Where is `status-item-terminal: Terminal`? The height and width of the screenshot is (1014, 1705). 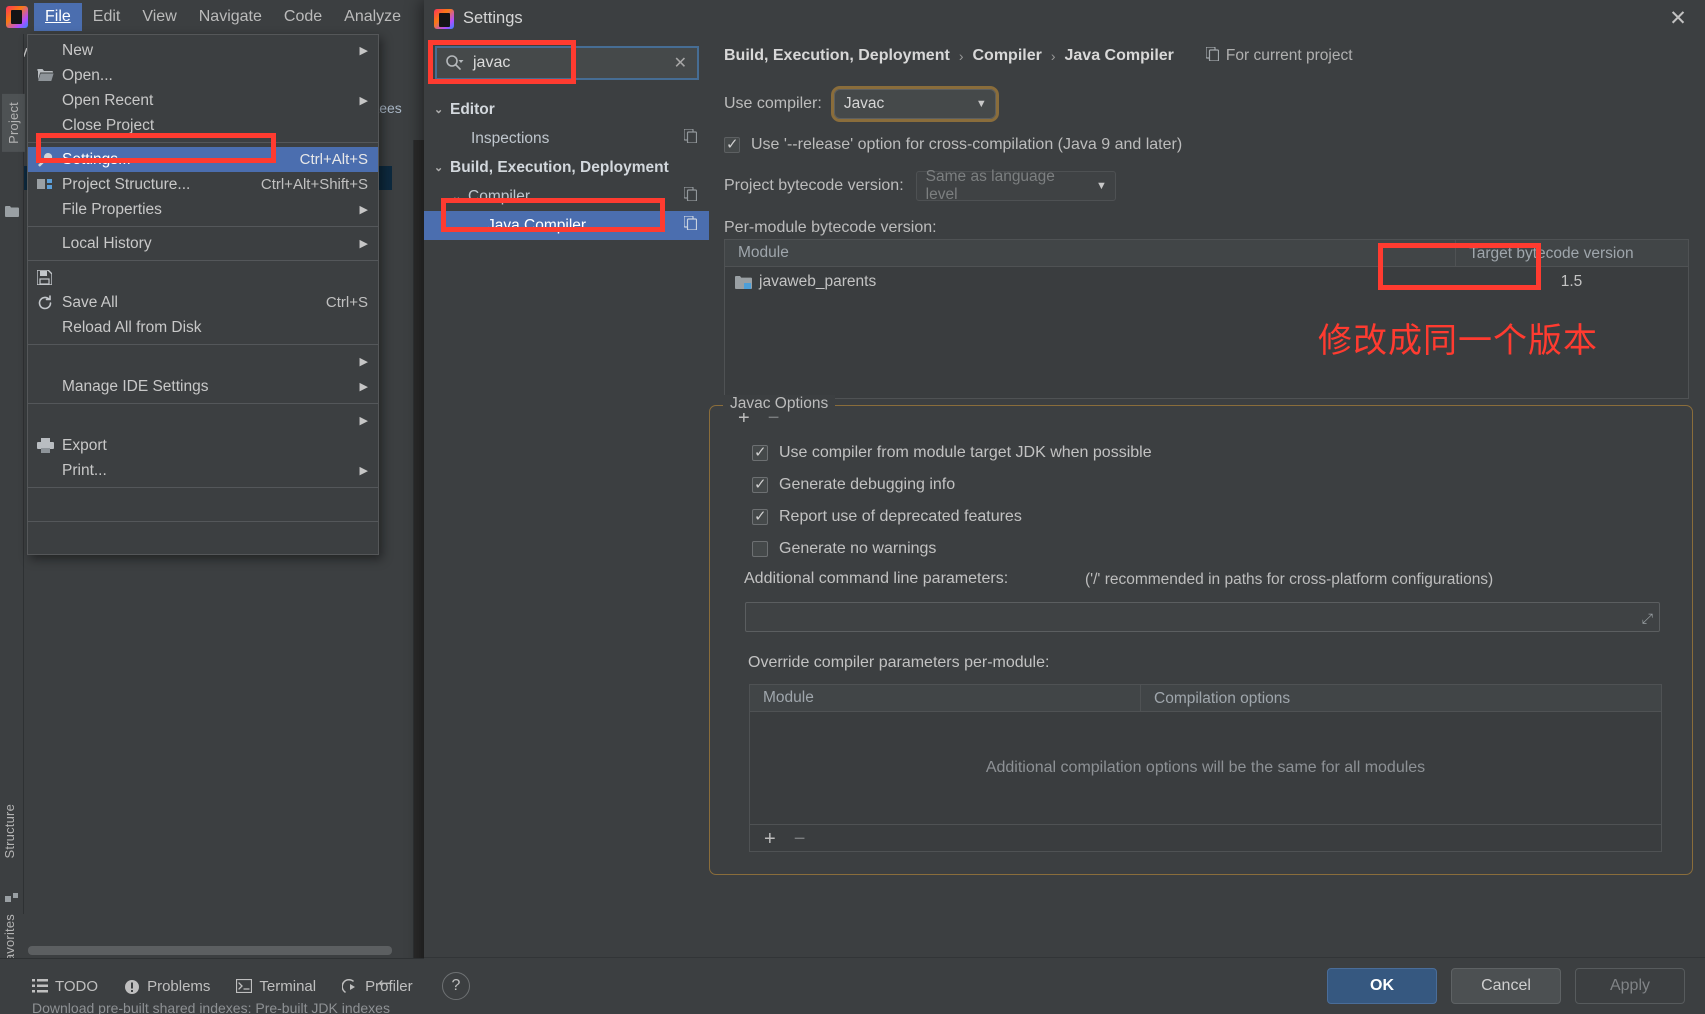
status-item-terminal: Terminal is located at coordinates (276, 986).